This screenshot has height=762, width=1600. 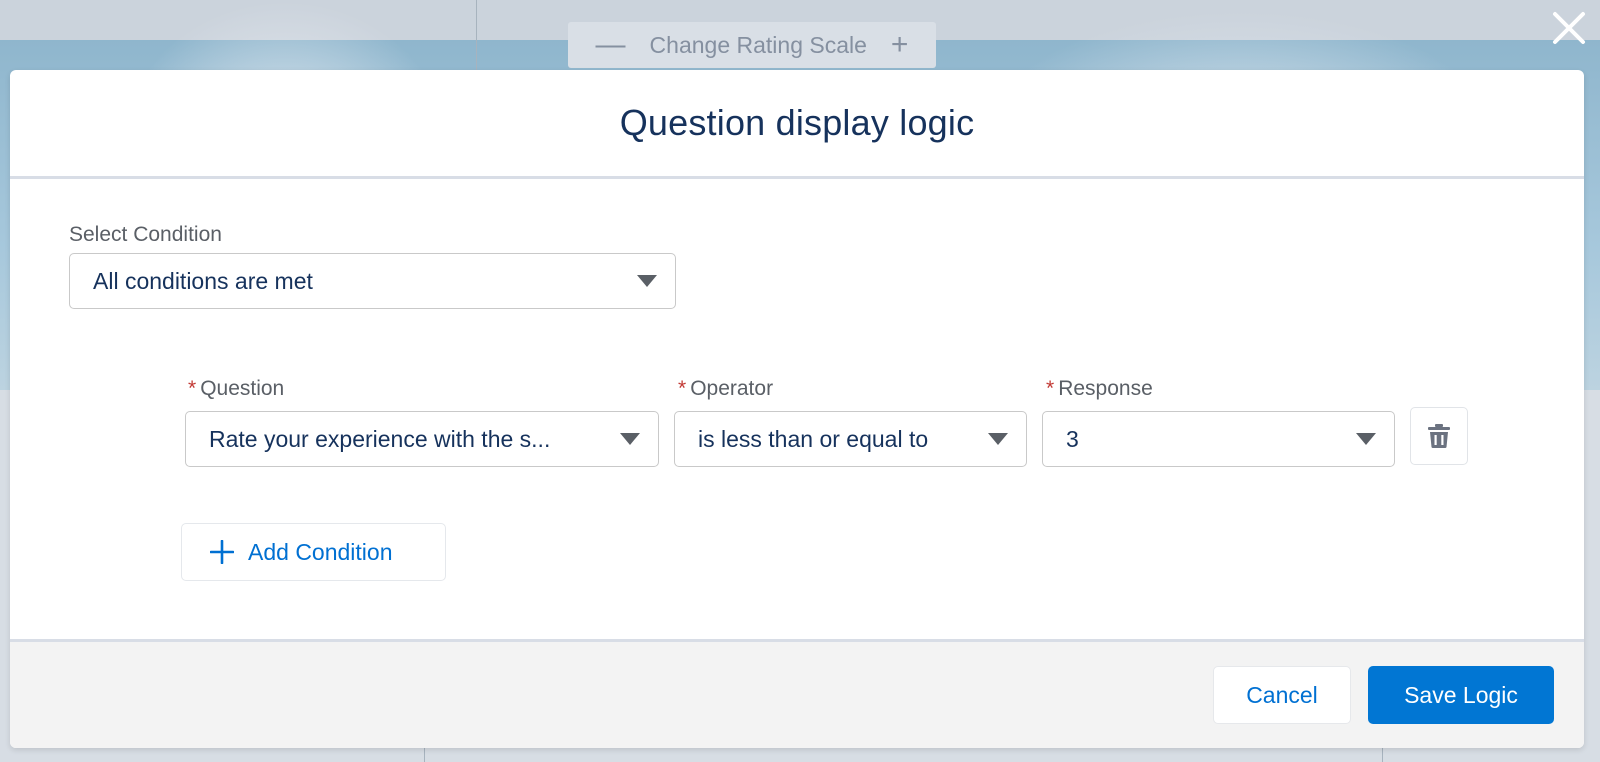 What do you see at coordinates (758, 44) in the screenshot?
I see `change-rating-scale-label: Change Rating Scale` at bounding box center [758, 44].